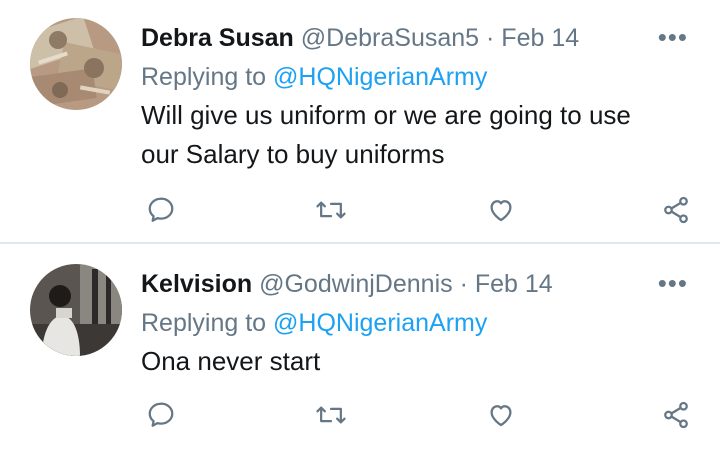  Describe the element at coordinates (217, 38) in the screenshot. I see `display-name: Debra Susan` at that location.